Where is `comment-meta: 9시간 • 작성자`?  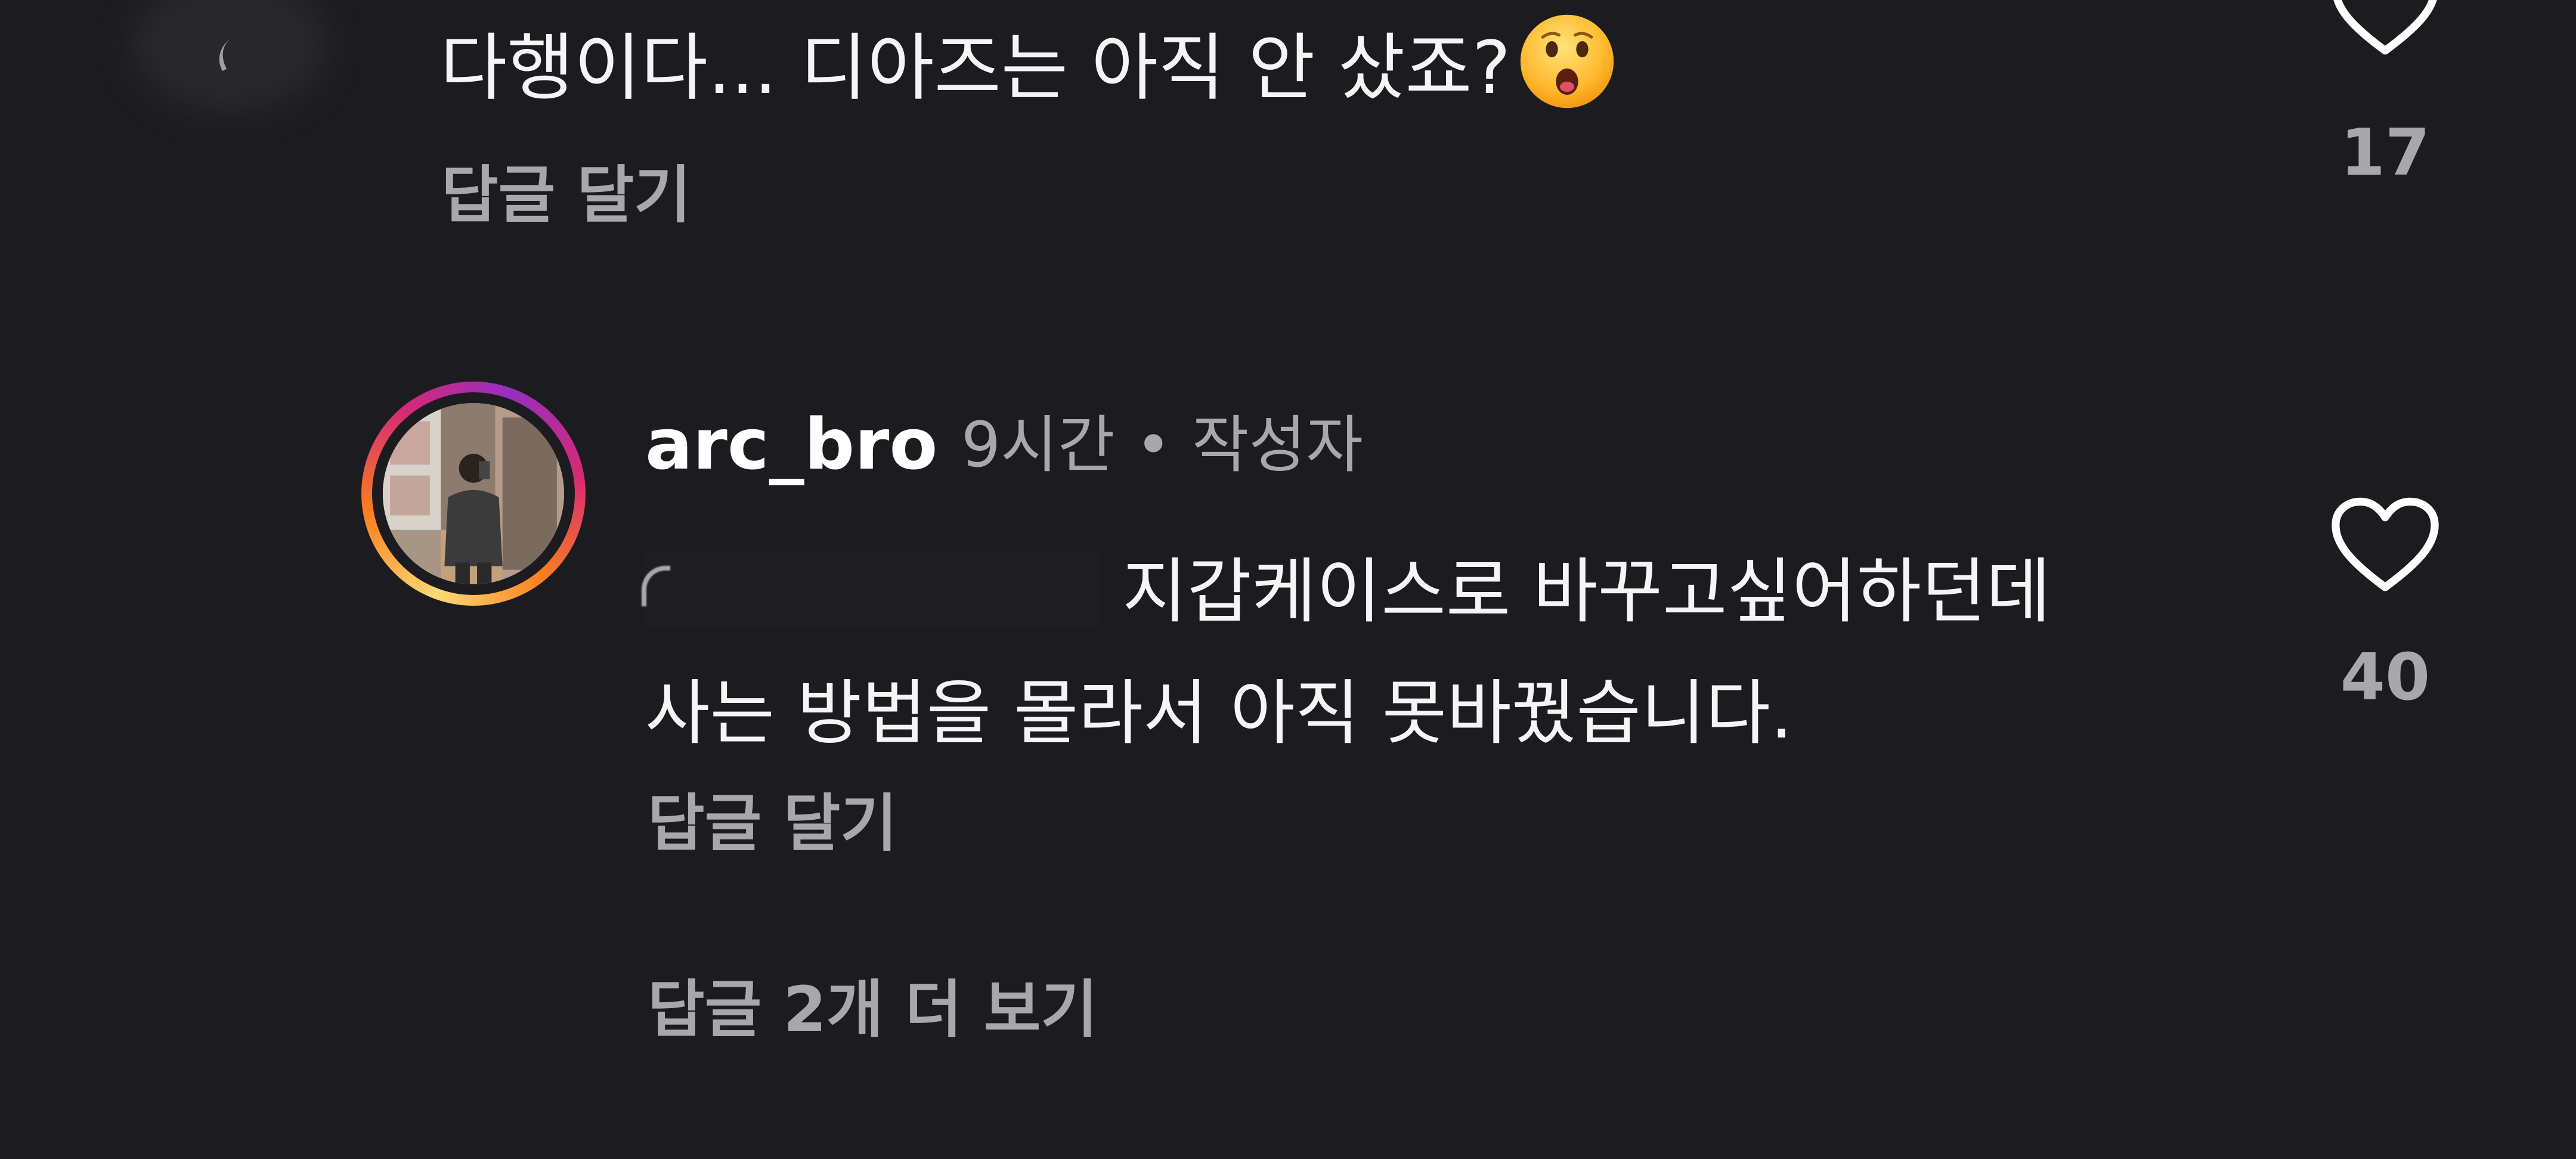
comment-meta: 9시간 • 작성자 is located at coordinates (1162, 444).